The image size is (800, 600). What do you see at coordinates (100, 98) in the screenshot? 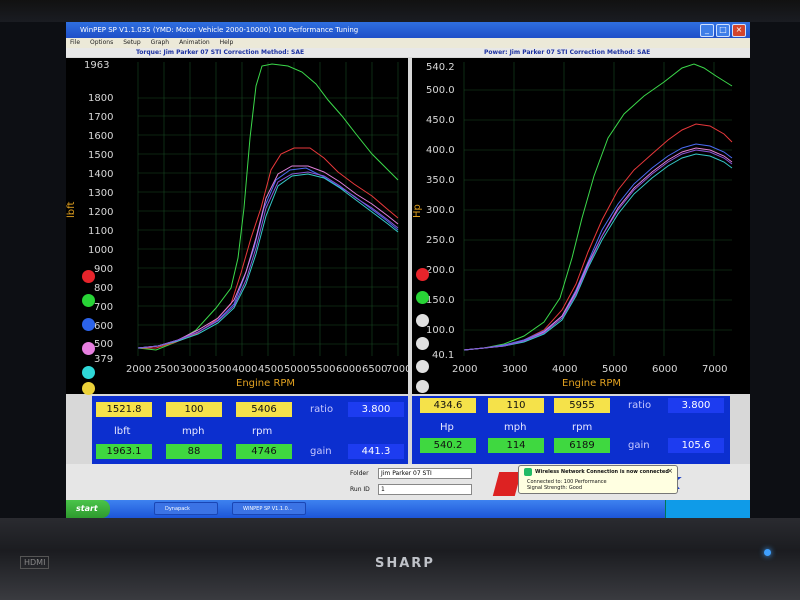
I see `torque-ytick: 1800` at bounding box center [100, 98].